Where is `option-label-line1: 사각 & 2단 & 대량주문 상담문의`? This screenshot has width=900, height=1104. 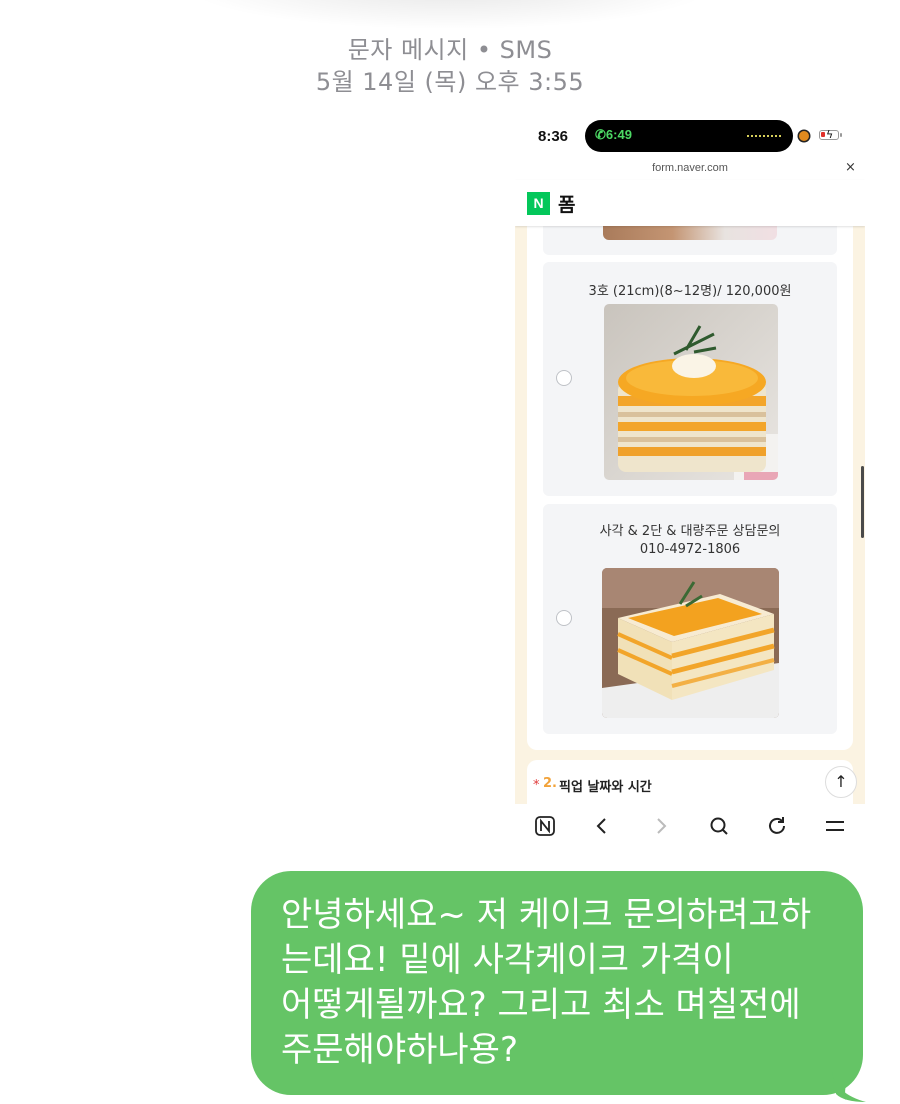 option-label-line1: 사각 & 2단 & 대량주문 상담문의 is located at coordinates (690, 531).